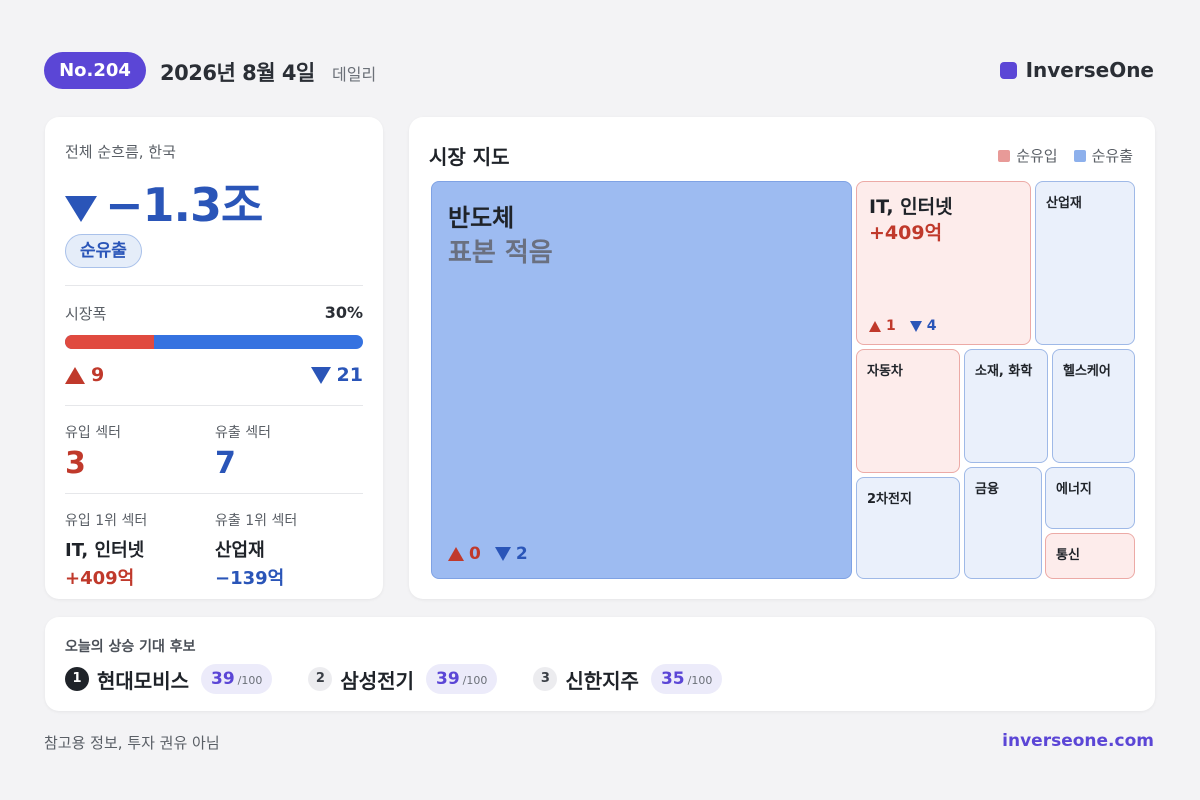 Image resolution: width=1200 pixels, height=800 pixels. Describe the element at coordinates (343, 312) in the screenshot. I see `breadth-percent: 30%` at that location.